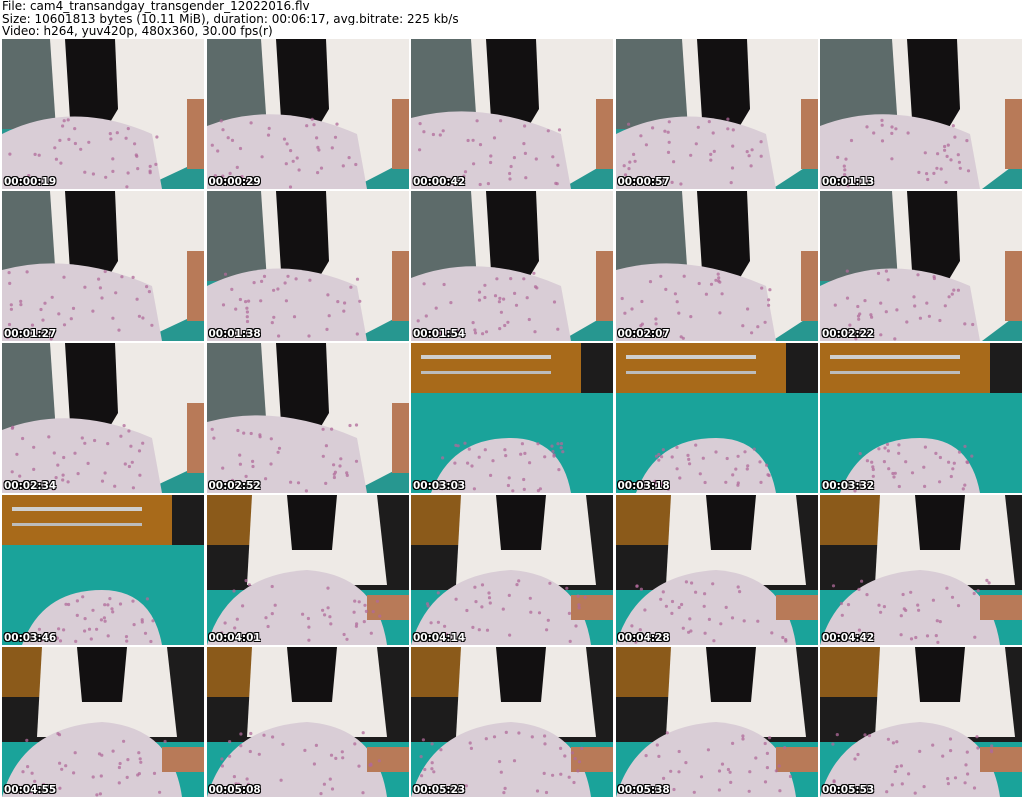  I want to click on thumbnail-timestamp: 00:03:32, so click(848, 486).